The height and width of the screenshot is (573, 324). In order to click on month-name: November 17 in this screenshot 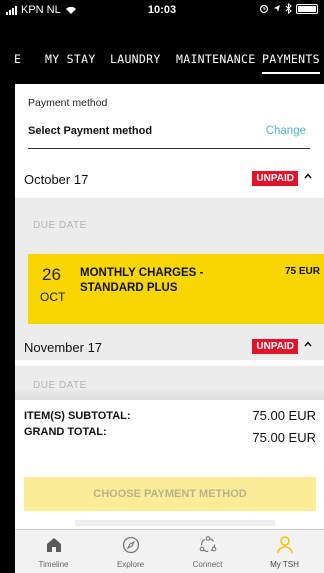, I will do `click(63, 347)`.